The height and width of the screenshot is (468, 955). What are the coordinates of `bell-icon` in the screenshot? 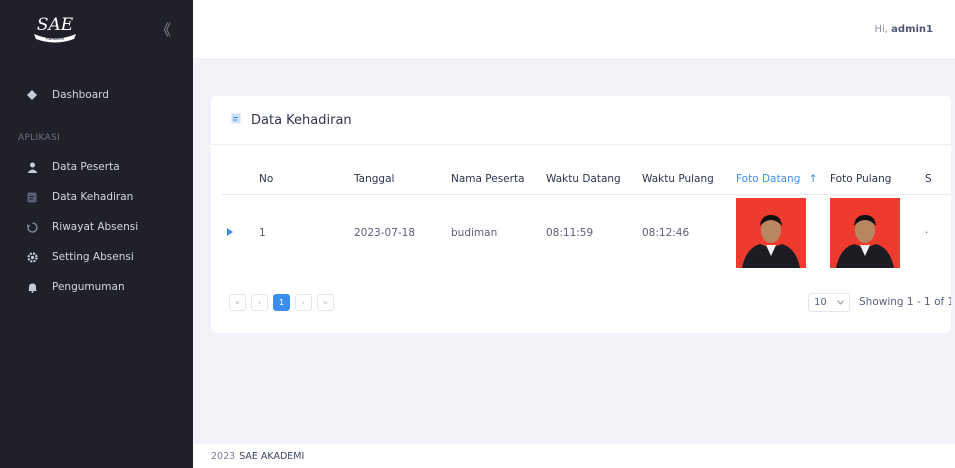 It's located at (32, 287).